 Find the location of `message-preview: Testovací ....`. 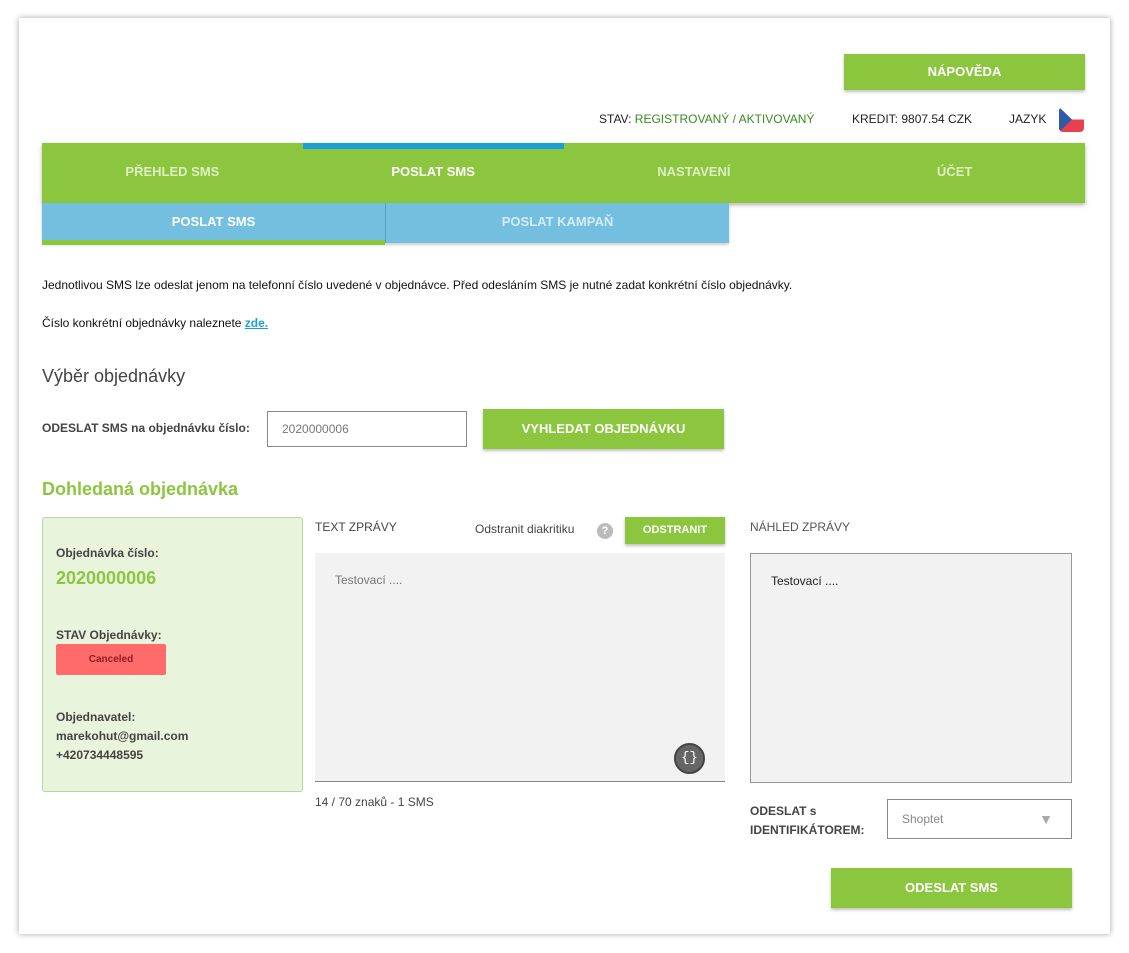

message-preview: Testovací .... is located at coordinates (911, 668).